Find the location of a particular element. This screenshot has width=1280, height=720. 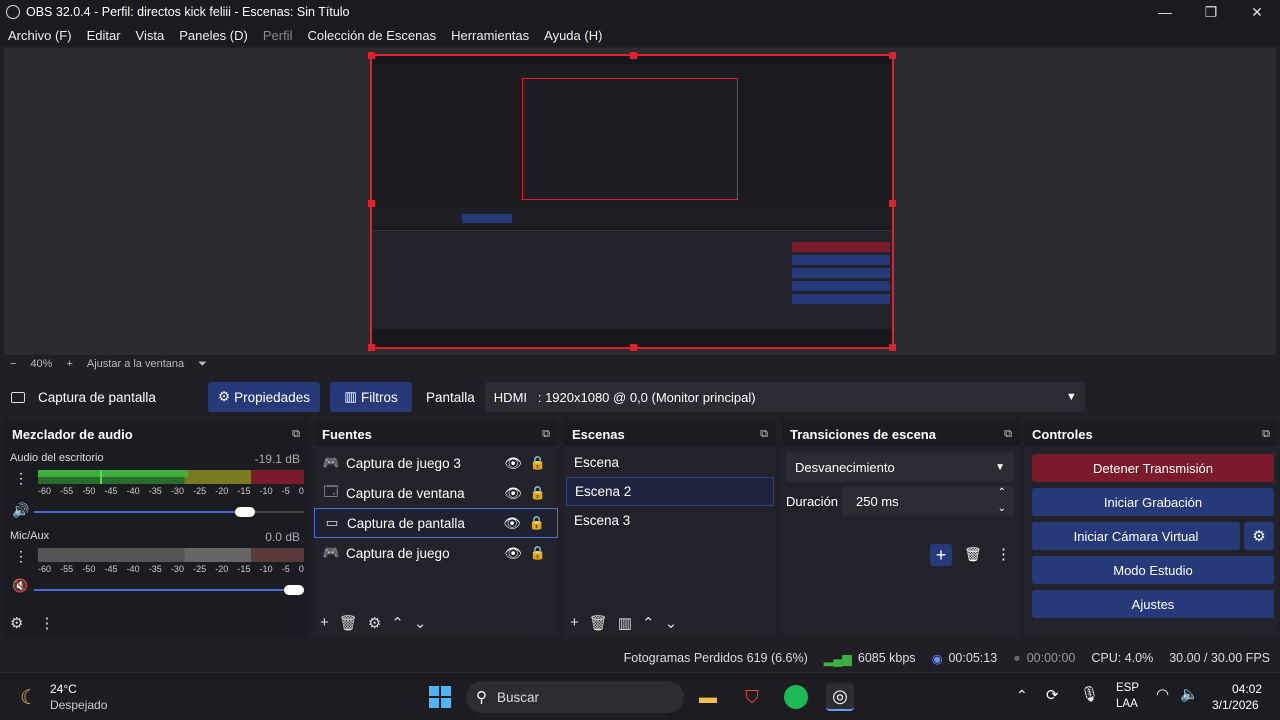

virtual-camera-settings-button: ⚙ is located at coordinates (1259, 536).